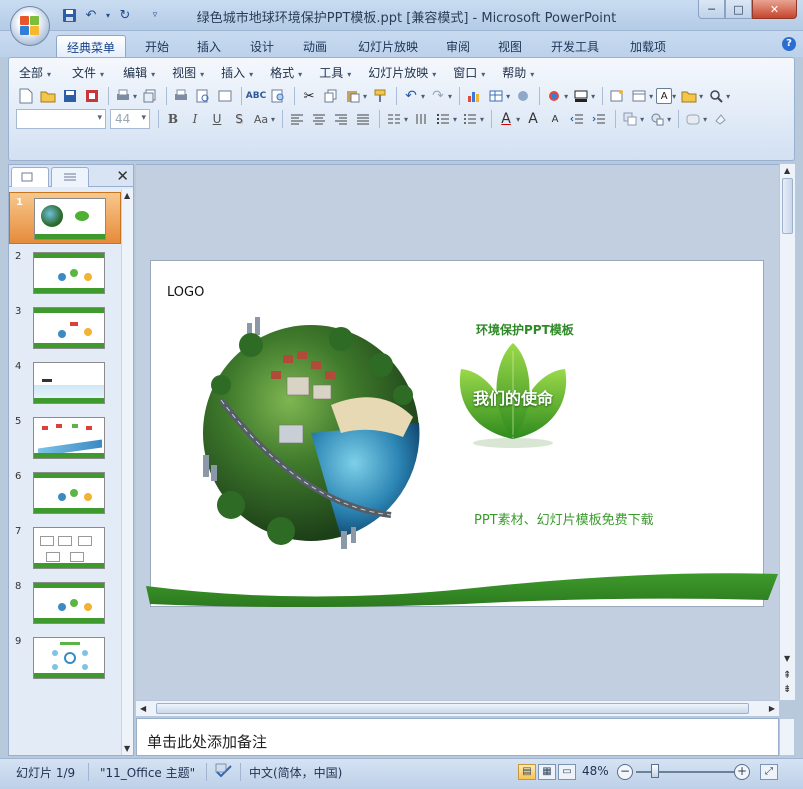  Describe the element at coordinates (523, 96) in the screenshot. I see `clip-art-icon` at that location.